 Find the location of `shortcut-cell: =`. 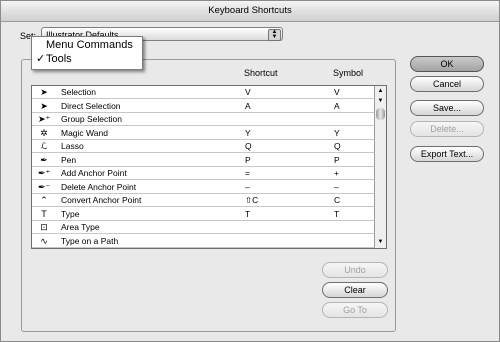

shortcut-cell: = is located at coordinates (247, 173).